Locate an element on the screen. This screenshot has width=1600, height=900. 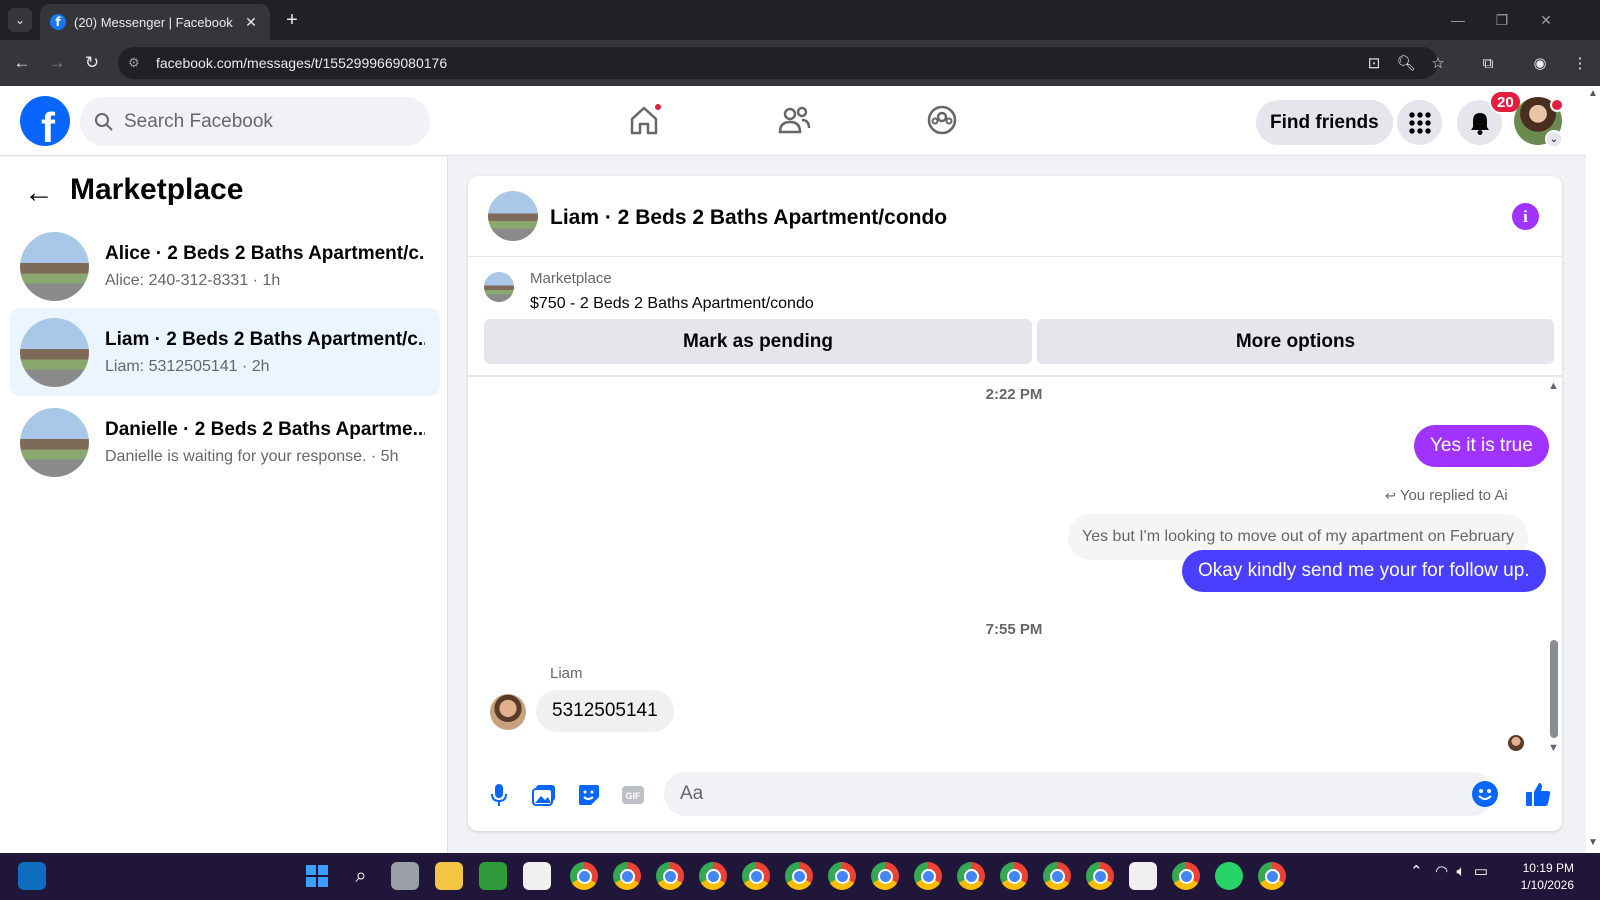
snipping-tool-icon is located at coordinates (1143, 876).